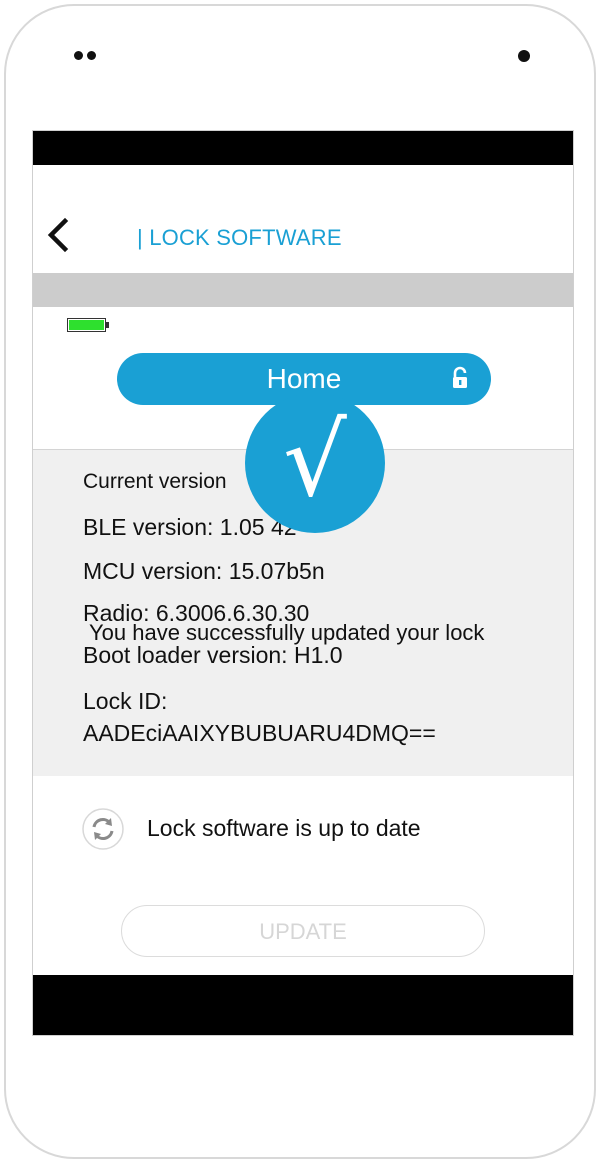  What do you see at coordinates (284, 828) in the screenshot?
I see `software-status-text: Lock software is up to date` at bounding box center [284, 828].